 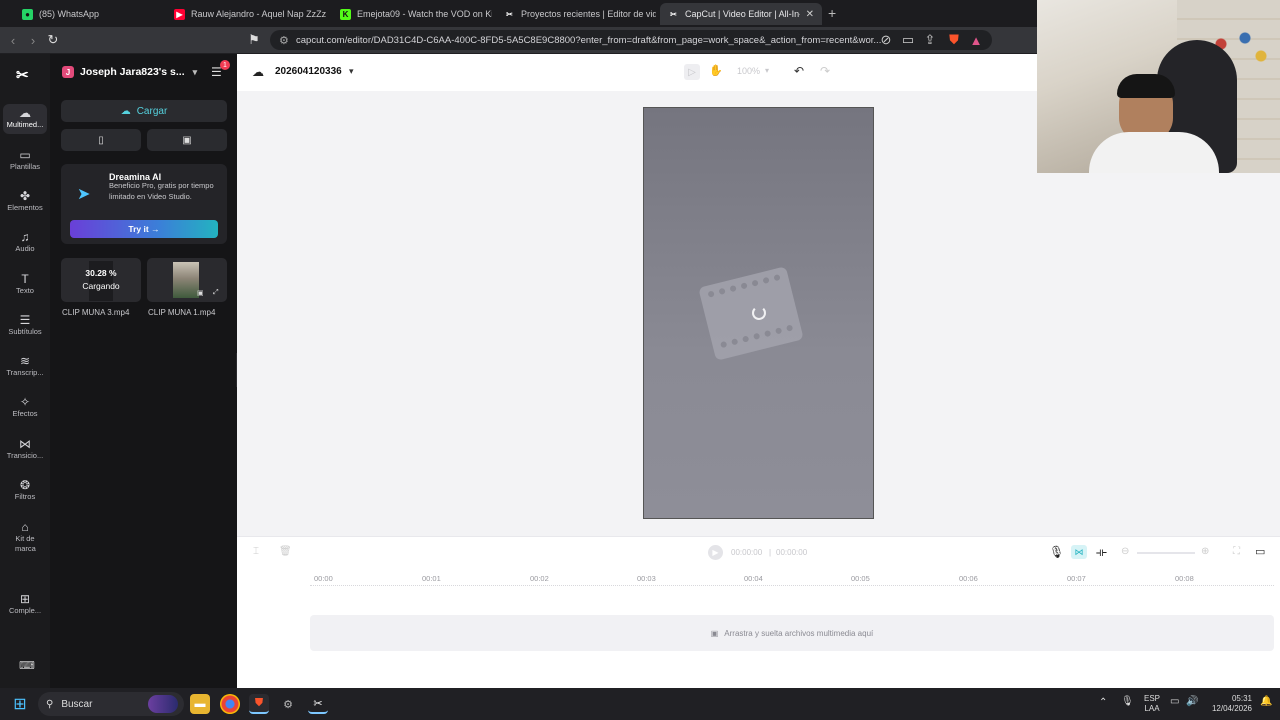 I want to click on rail-item-label: Elementos, so click(x=25, y=207).